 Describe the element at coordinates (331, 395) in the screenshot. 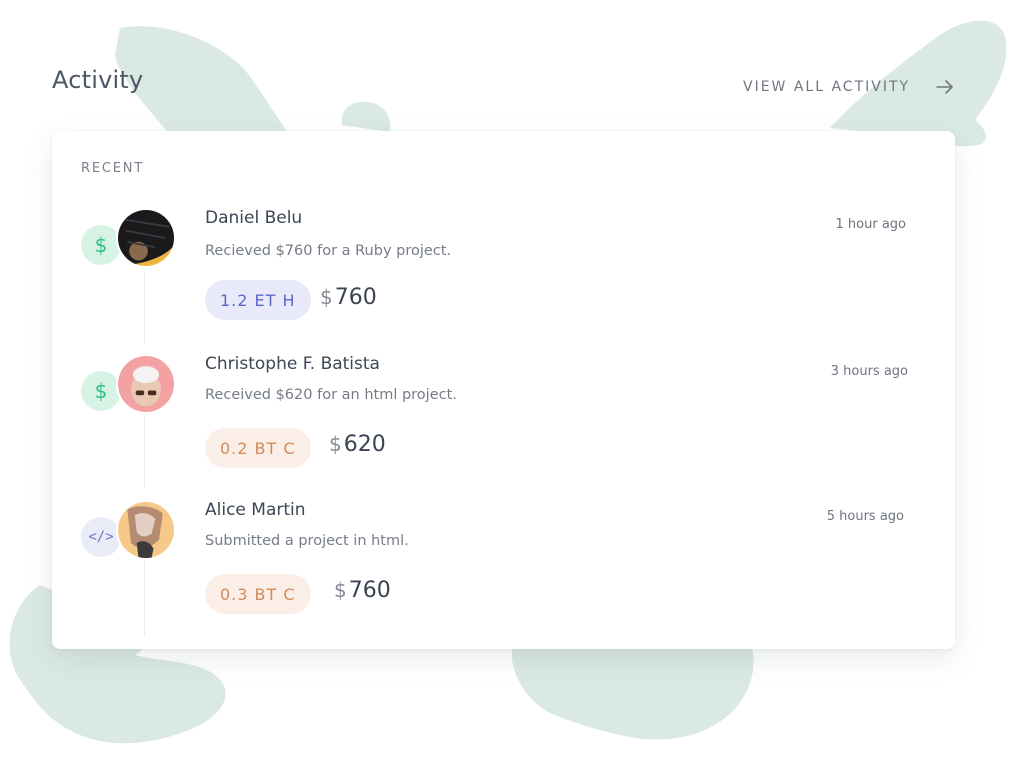

I see `activity-description: Received $620 for an html project.` at that location.